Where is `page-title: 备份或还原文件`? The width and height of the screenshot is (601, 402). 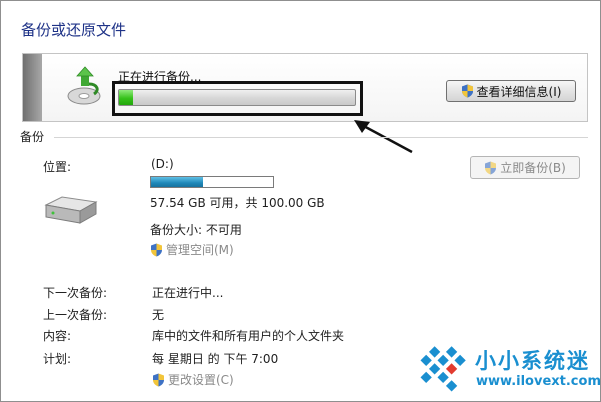
page-title: 备份或还原文件 is located at coordinates (74, 30).